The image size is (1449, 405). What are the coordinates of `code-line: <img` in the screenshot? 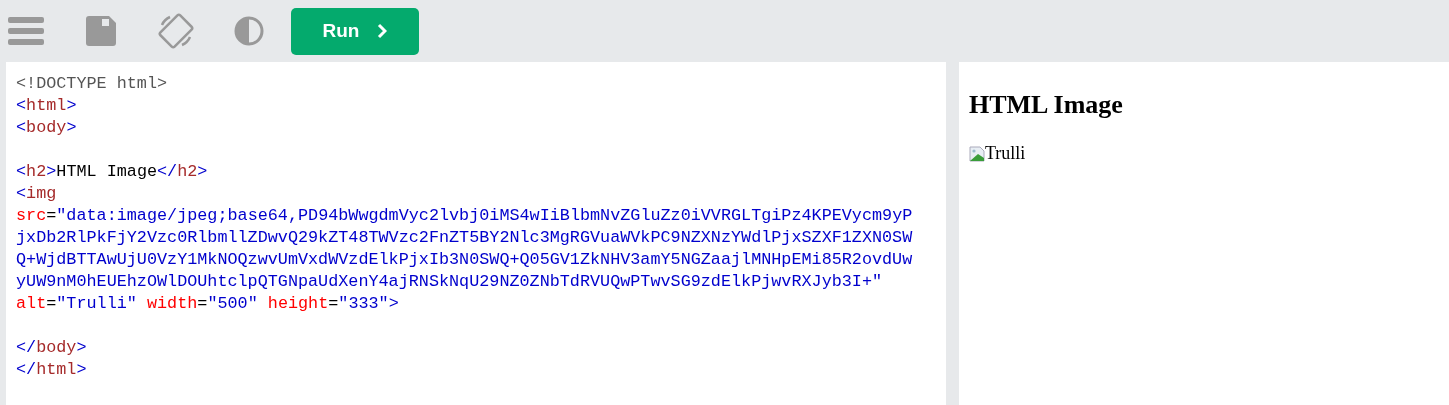 It's located at (36, 193).